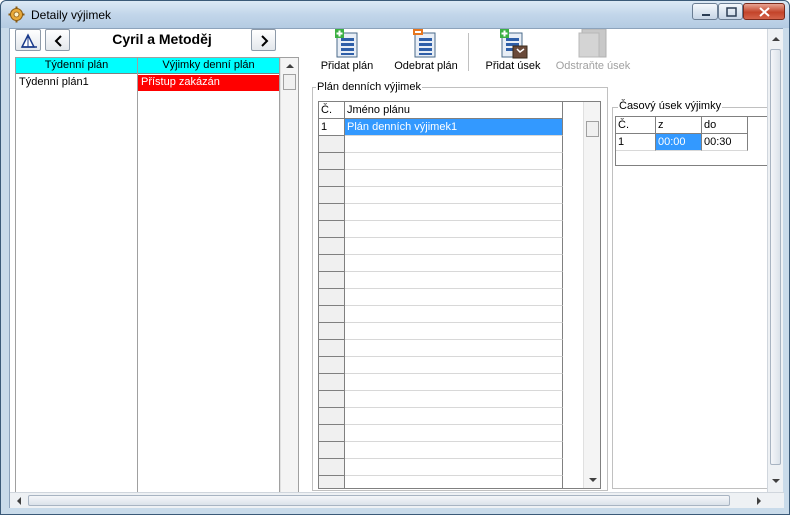 This screenshot has width=790, height=515. What do you see at coordinates (725, 125) in the screenshot?
I see `column-header-to: do` at bounding box center [725, 125].